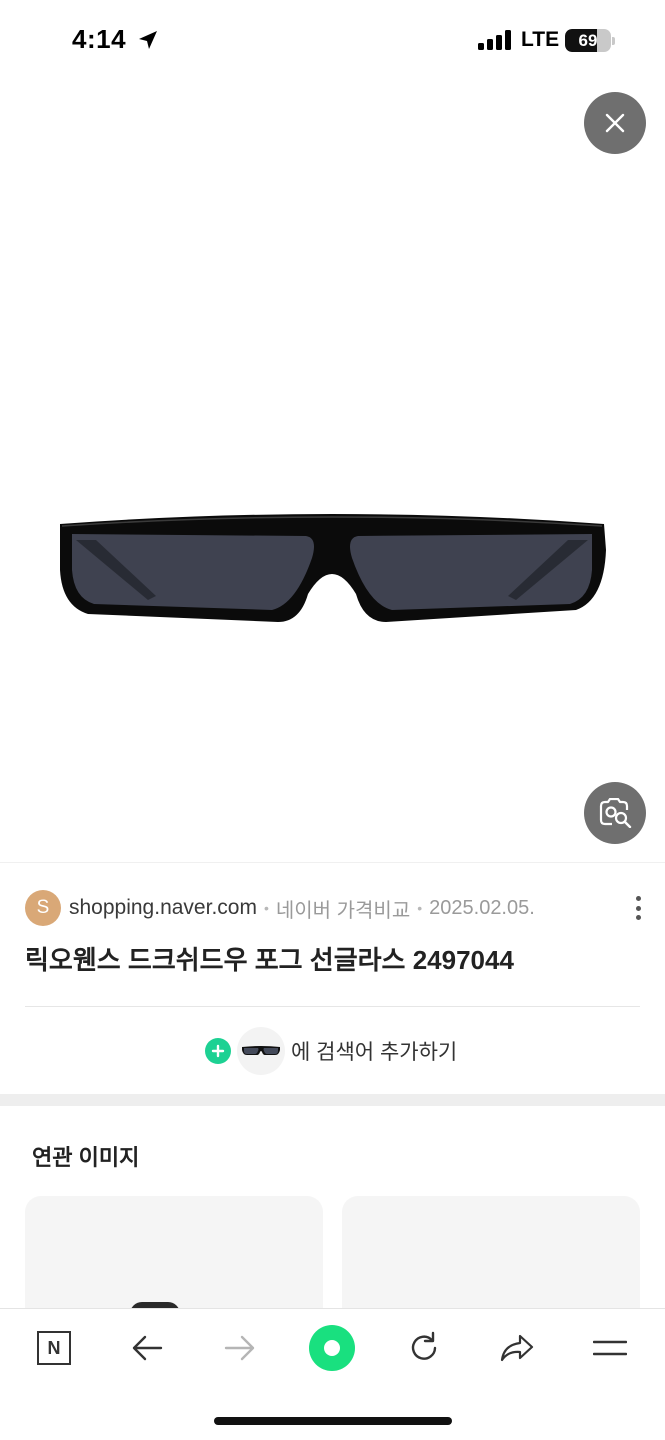 The width and height of the screenshot is (665, 1440). I want to click on close-icon, so click(615, 123).